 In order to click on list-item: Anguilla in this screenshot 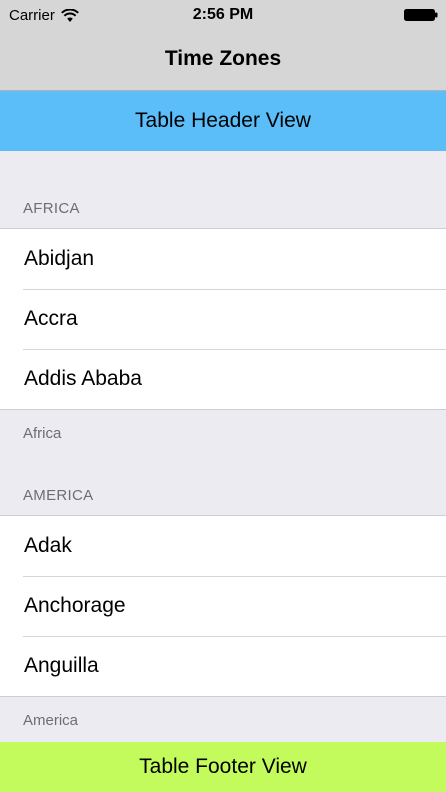, I will do `click(223, 666)`.